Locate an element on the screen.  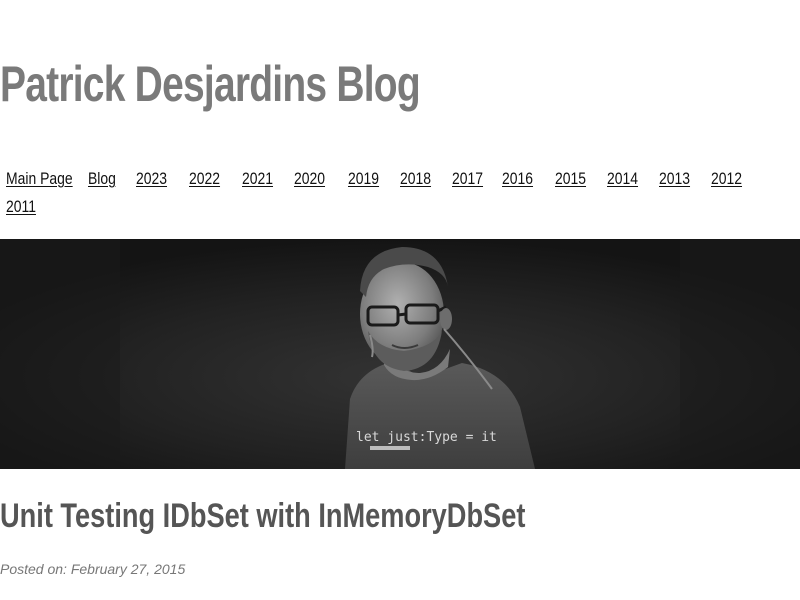
nav-link-2018: 2018 is located at coordinates (421, 179).